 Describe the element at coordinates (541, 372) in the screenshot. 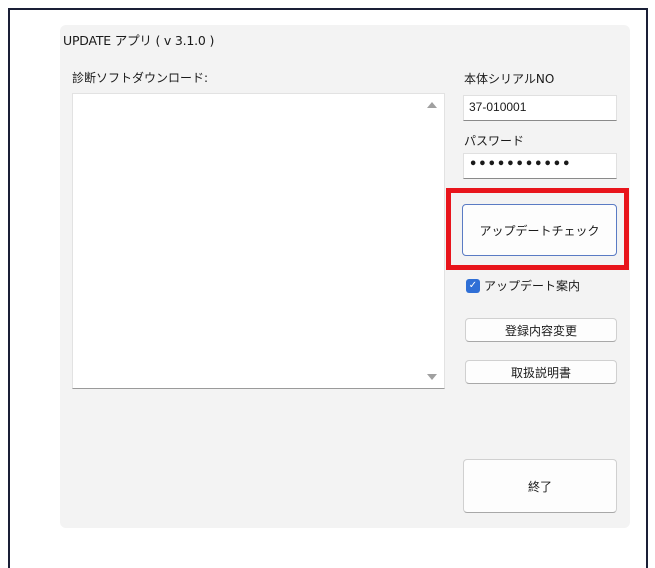

I see `manual-button: 取扱説明書` at that location.